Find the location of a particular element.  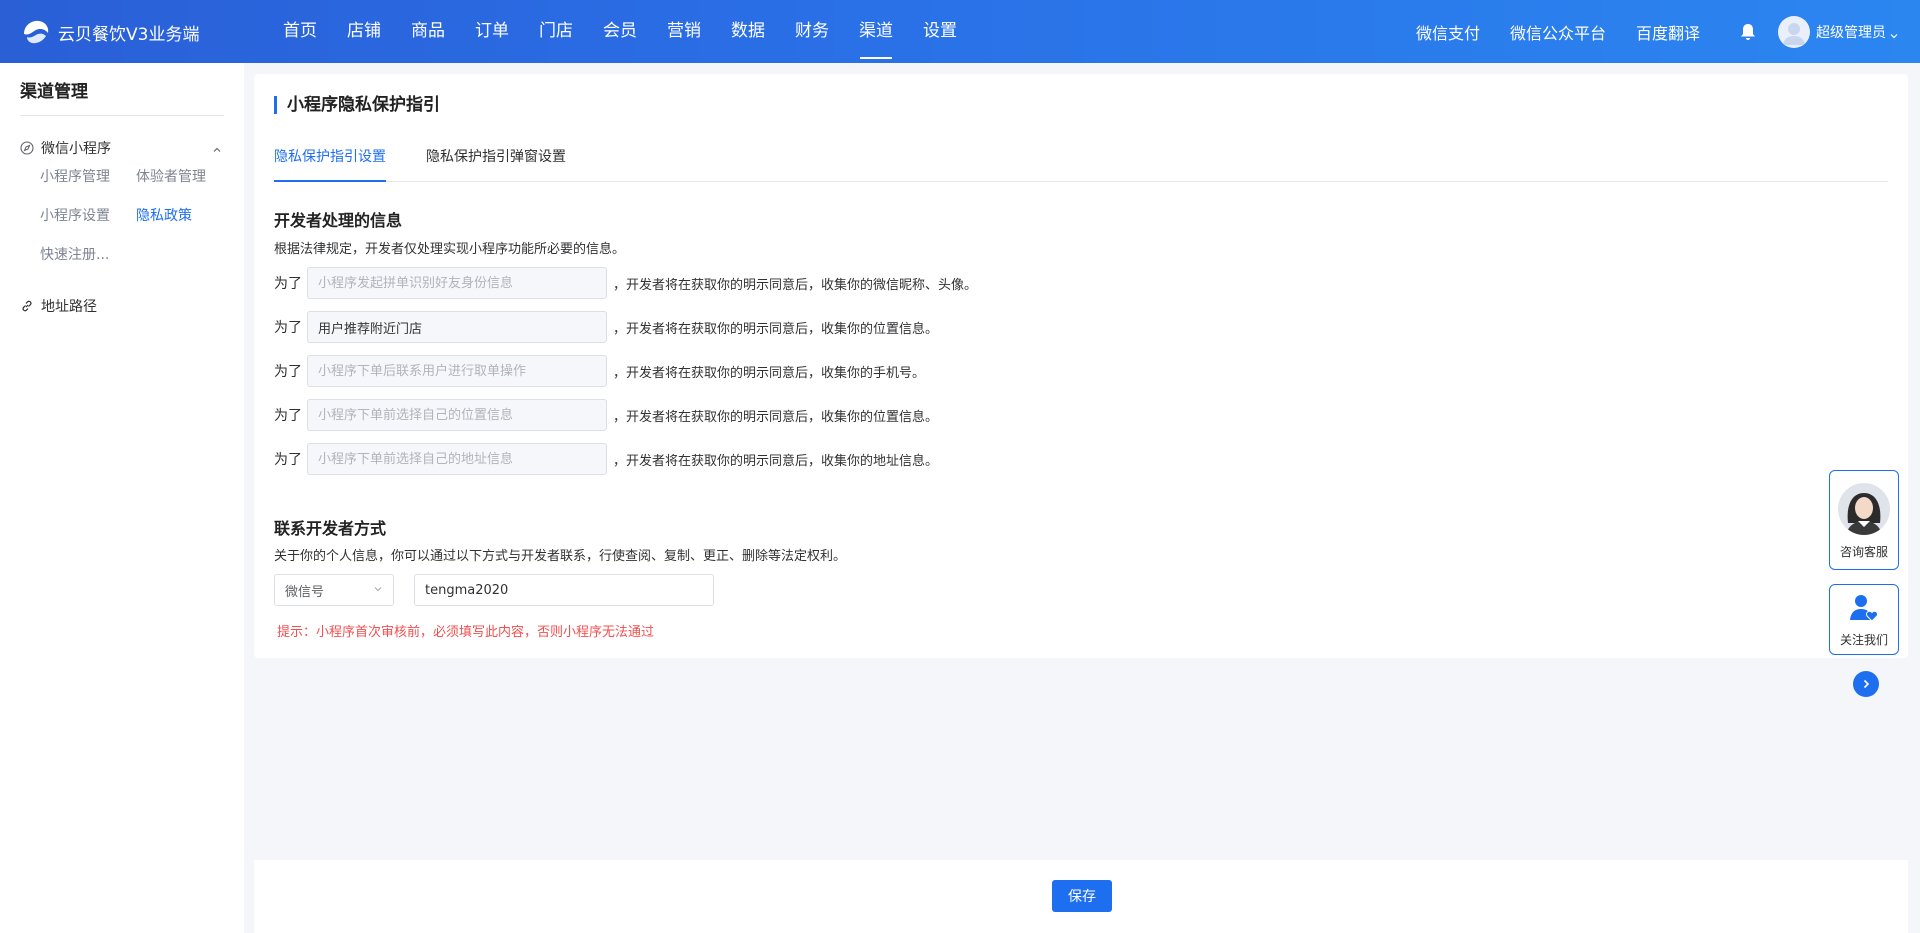

nav-item-orders: 订单 is located at coordinates (492, 31).